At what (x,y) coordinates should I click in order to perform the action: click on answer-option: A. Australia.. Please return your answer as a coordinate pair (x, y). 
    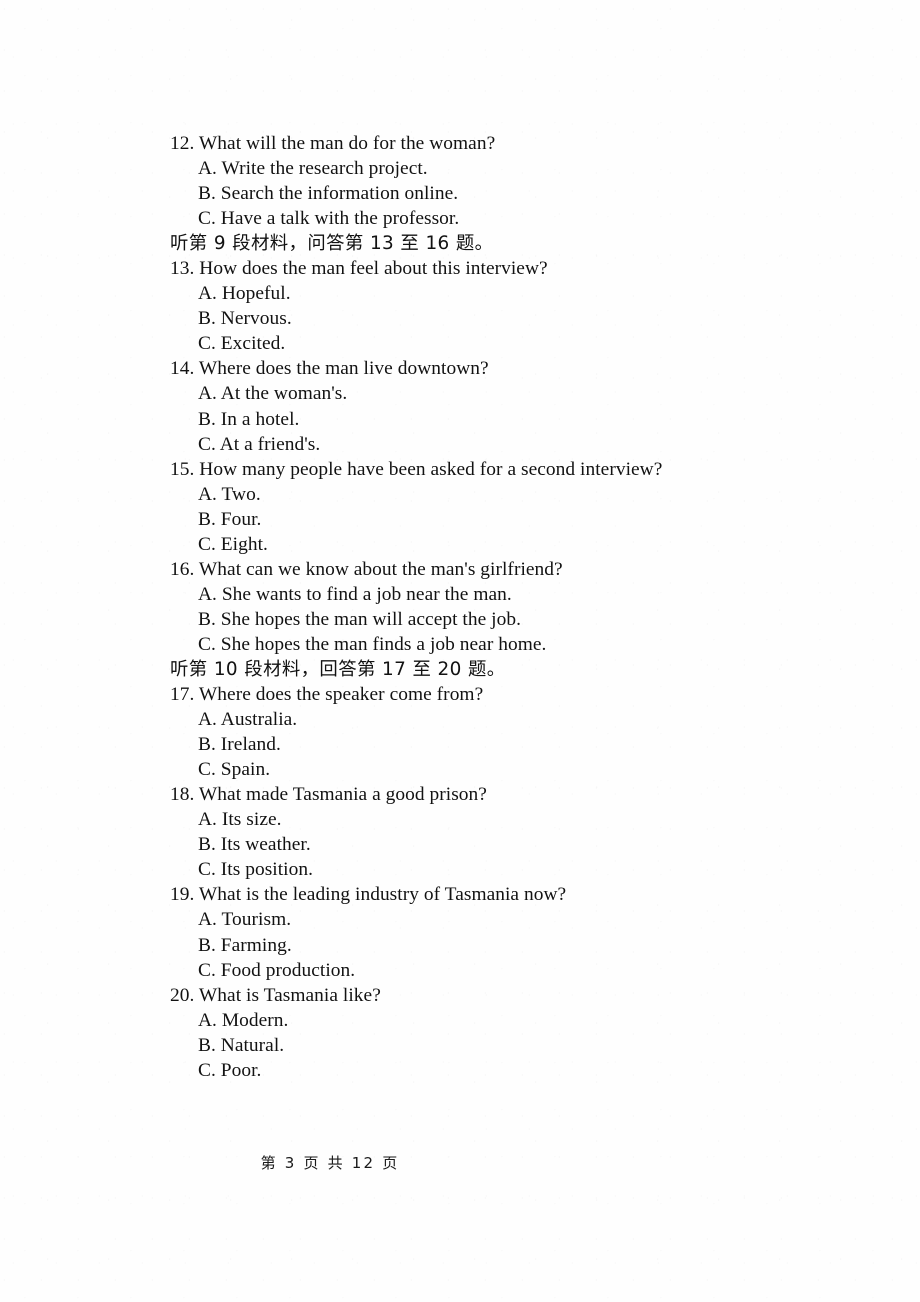
    Looking at the image, I should click on (534, 719).